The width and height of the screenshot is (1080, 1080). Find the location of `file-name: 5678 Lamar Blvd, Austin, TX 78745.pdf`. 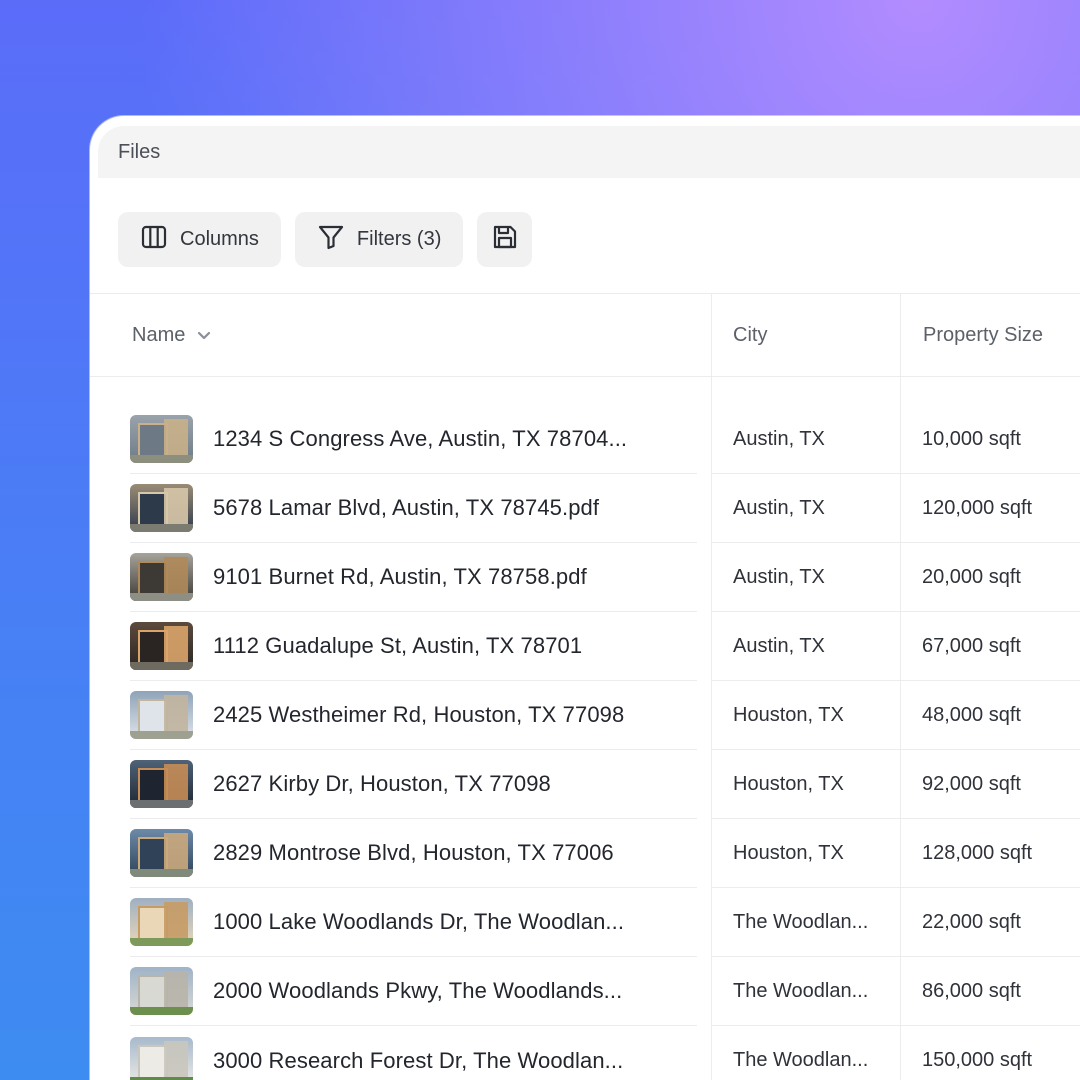

file-name: 5678 Lamar Blvd, Austin, TX 78745.pdf is located at coordinates (406, 507).